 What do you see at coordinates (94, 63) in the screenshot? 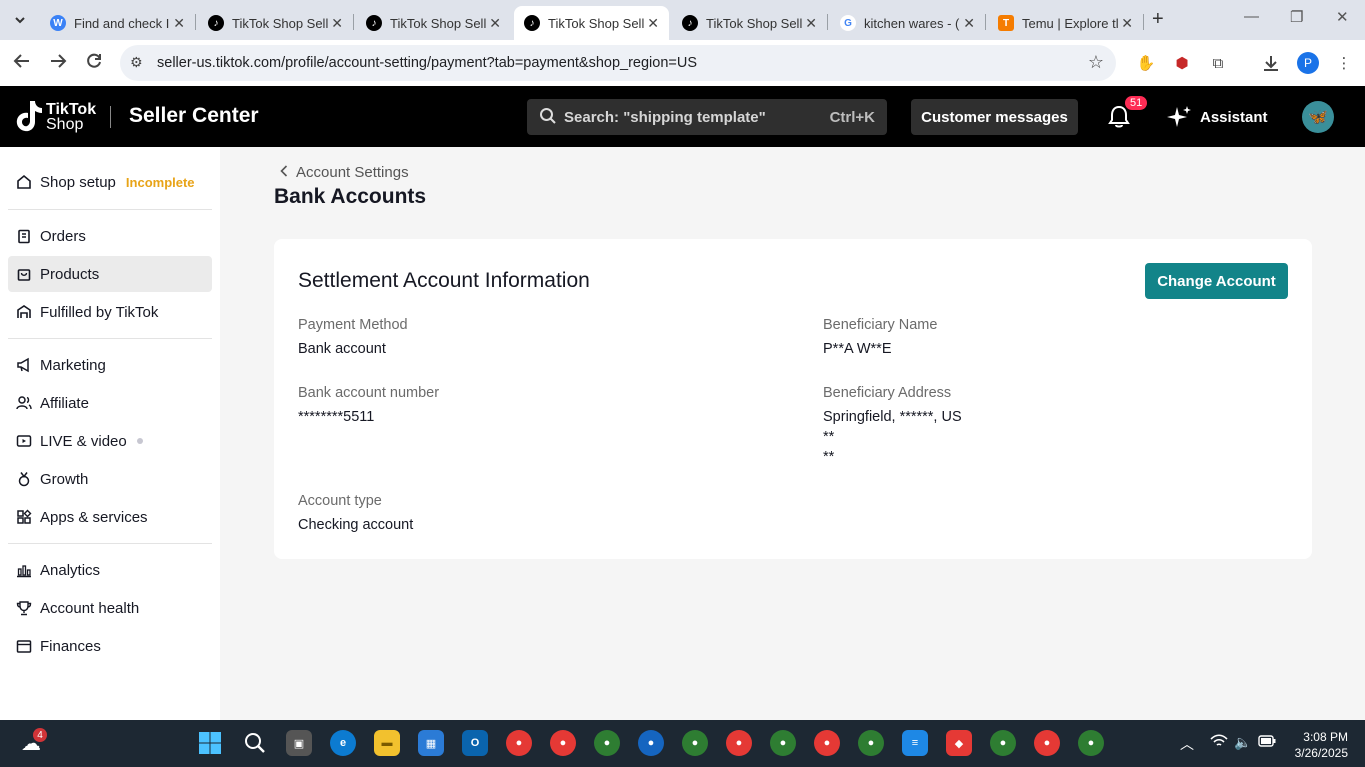
I see `reload-icon` at bounding box center [94, 63].